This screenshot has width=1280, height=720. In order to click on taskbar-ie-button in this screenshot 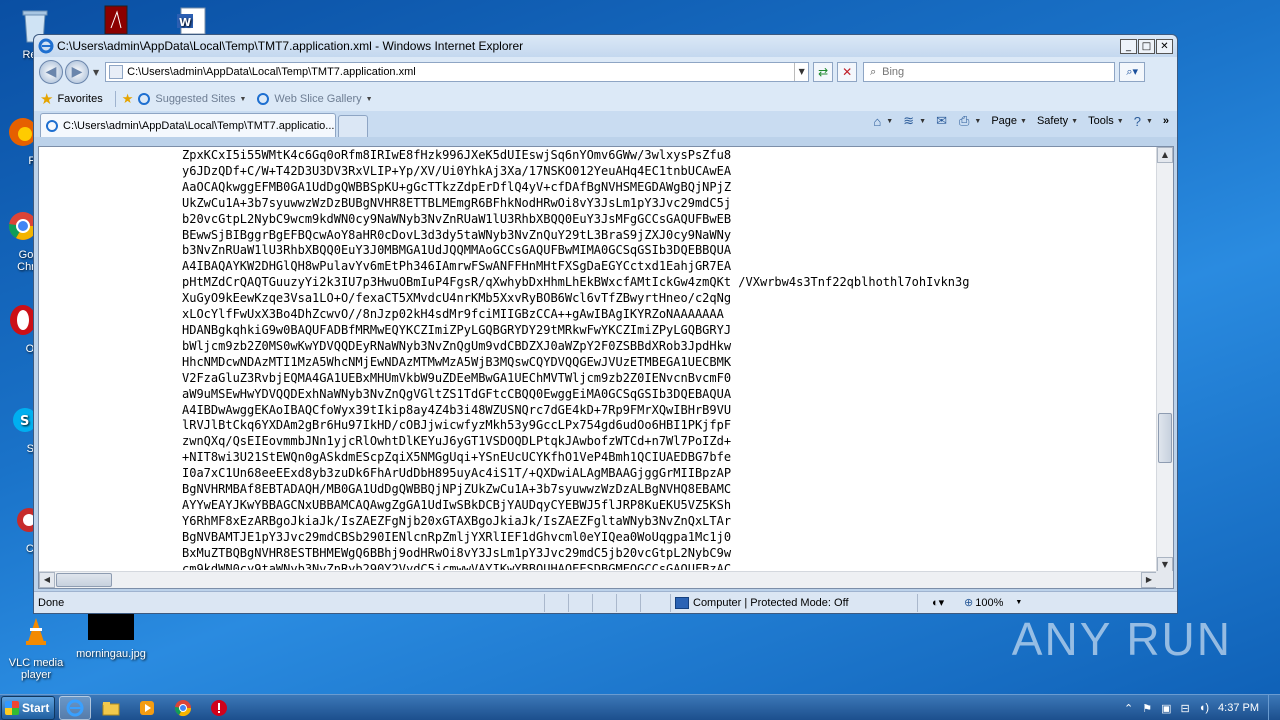, I will do `click(75, 707)`.